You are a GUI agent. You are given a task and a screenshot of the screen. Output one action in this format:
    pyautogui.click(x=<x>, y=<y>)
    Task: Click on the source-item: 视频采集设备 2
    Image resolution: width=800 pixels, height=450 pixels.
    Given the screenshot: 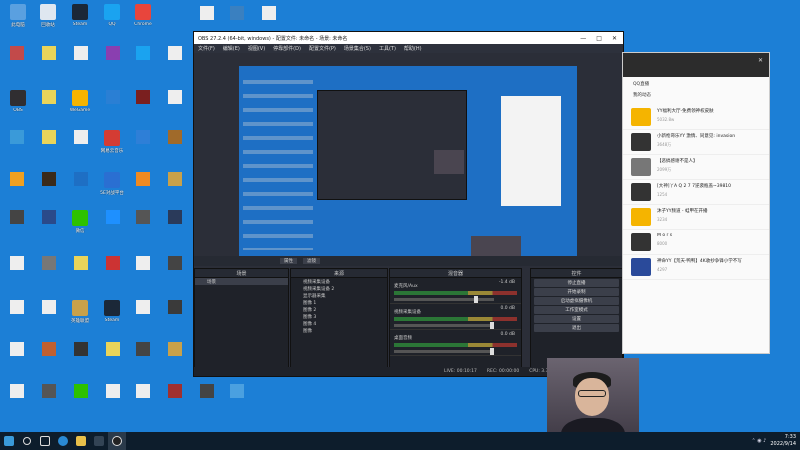 What is the action you would take?
    pyautogui.click(x=339, y=288)
    